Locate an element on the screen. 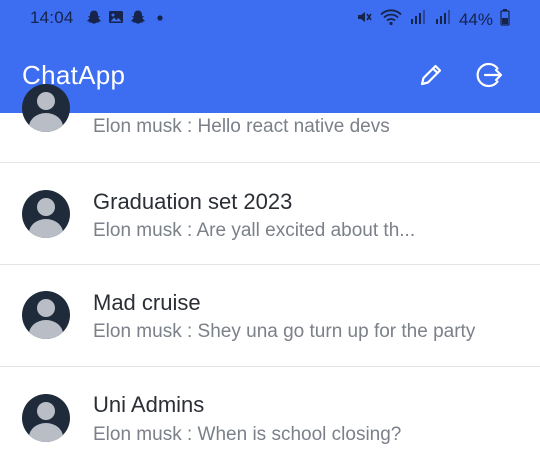 Image resolution: width=540 pixels, height=462 pixels. image-icon is located at coordinates (116, 17).